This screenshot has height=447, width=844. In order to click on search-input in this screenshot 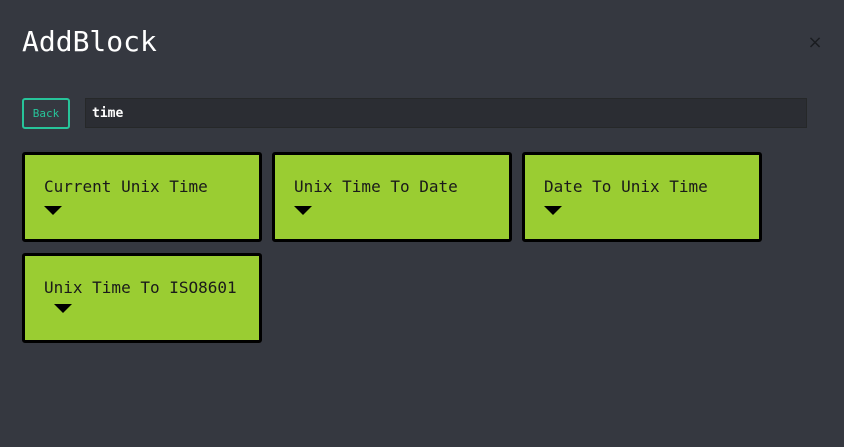, I will do `click(446, 113)`.